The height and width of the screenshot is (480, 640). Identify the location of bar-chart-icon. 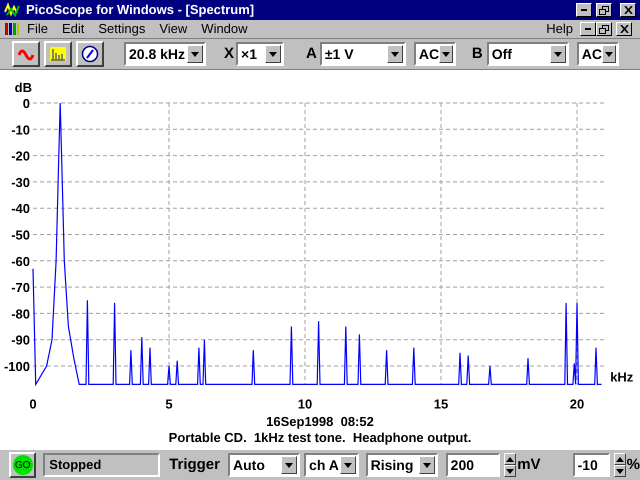
(58, 54).